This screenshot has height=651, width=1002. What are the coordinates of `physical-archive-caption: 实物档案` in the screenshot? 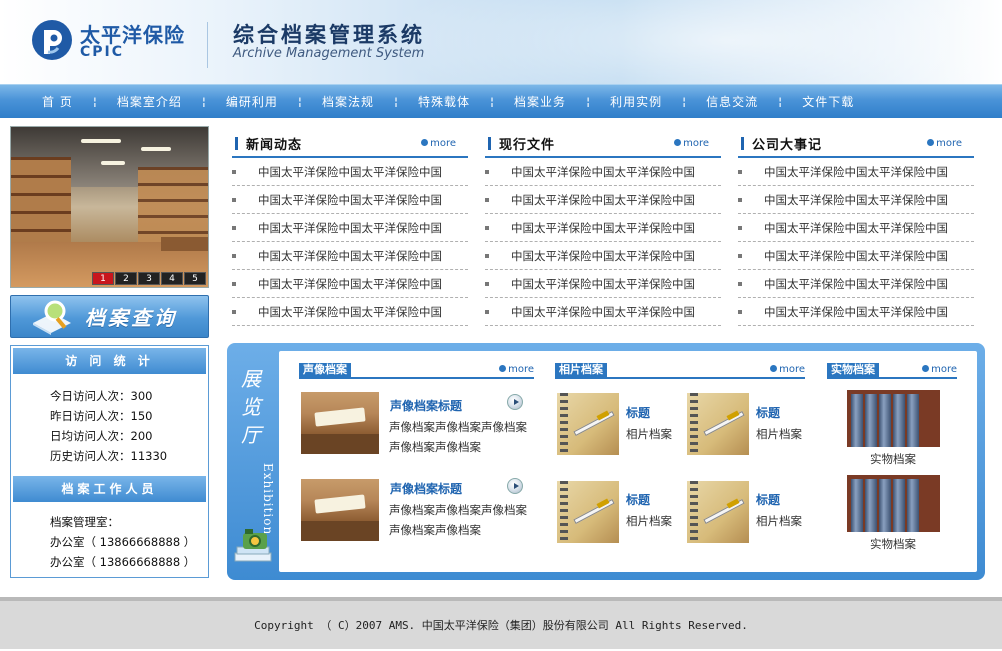 It's located at (893, 544).